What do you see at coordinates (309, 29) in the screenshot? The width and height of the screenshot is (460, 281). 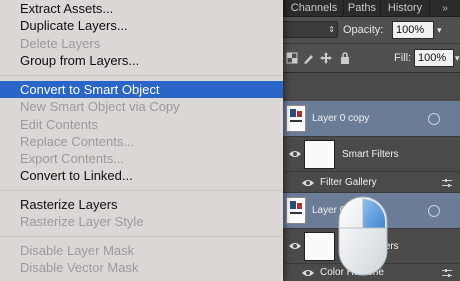 I see `blend-mode-select: ⇕` at bounding box center [309, 29].